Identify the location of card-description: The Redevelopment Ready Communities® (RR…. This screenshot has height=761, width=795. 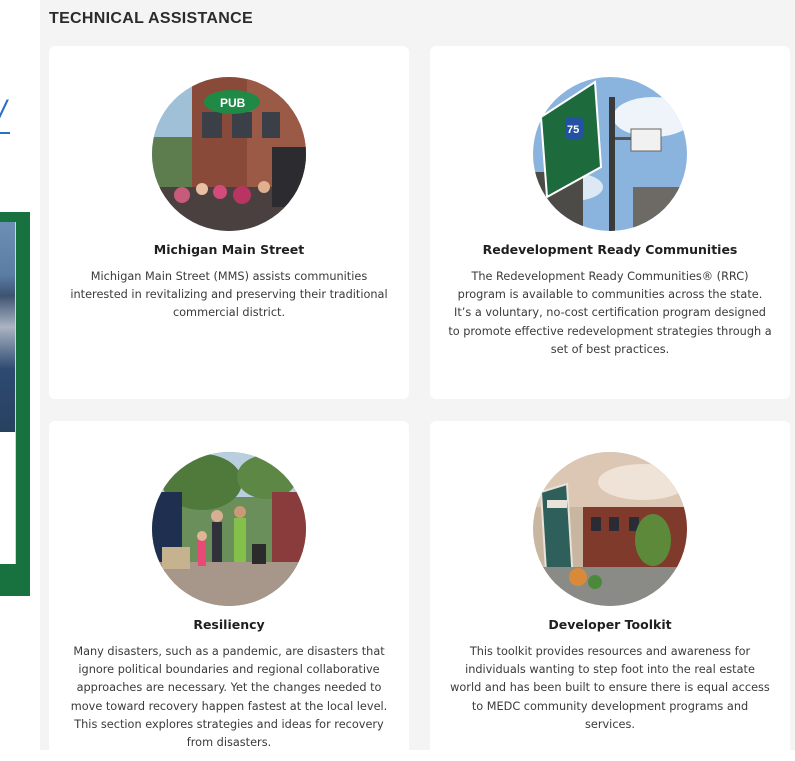
(610, 313).